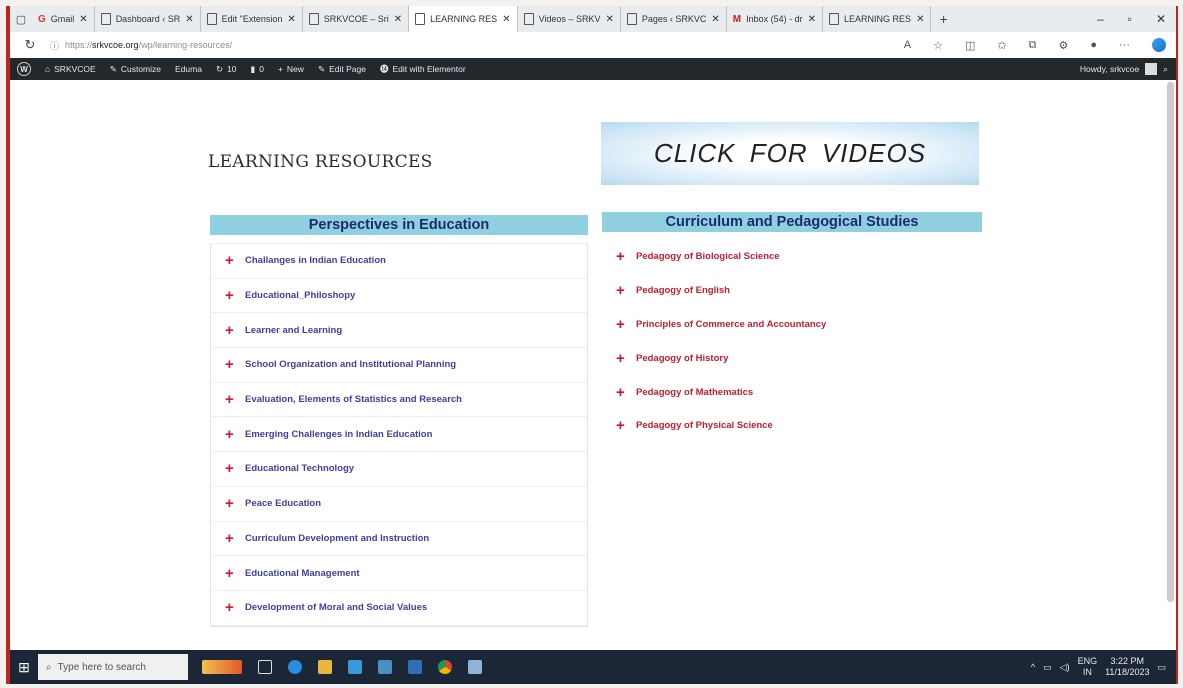 This screenshot has width=1183, height=688. I want to click on extensions-icon: ⚙, so click(1063, 45).